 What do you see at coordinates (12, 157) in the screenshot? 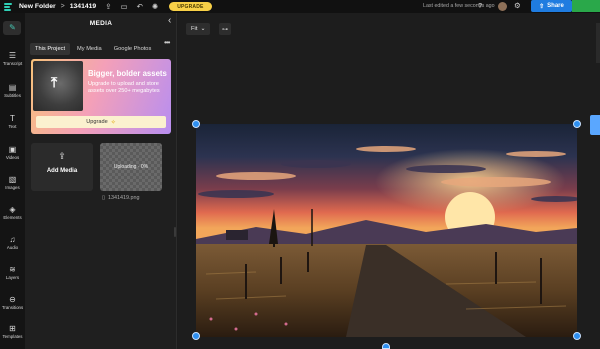
I see `rail-label: Videos` at bounding box center [12, 157].